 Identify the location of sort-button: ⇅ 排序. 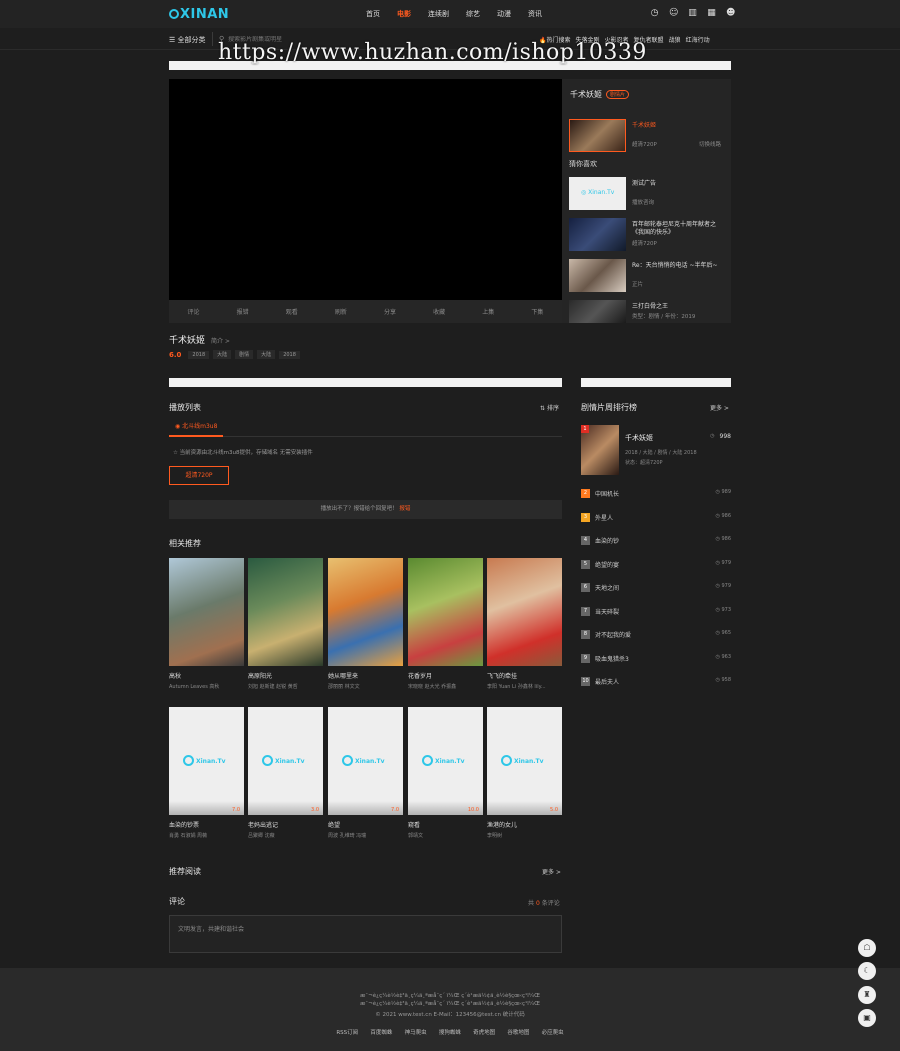
(549, 407).